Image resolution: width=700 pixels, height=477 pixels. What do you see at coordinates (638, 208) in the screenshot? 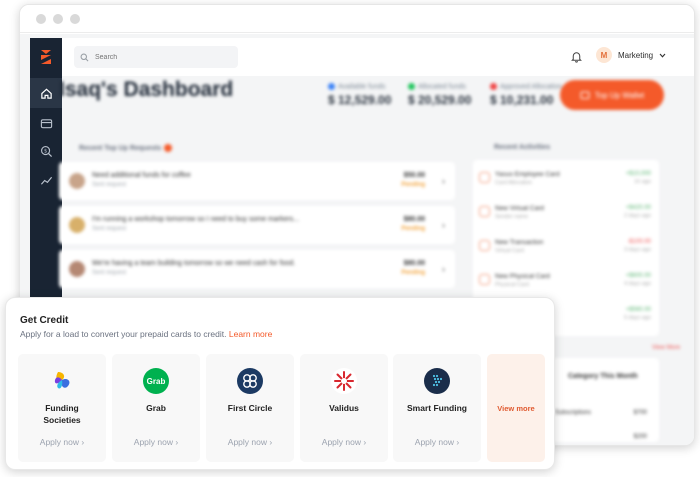
I see `activity-amount-value: +$420.00` at bounding box center [638, 208].